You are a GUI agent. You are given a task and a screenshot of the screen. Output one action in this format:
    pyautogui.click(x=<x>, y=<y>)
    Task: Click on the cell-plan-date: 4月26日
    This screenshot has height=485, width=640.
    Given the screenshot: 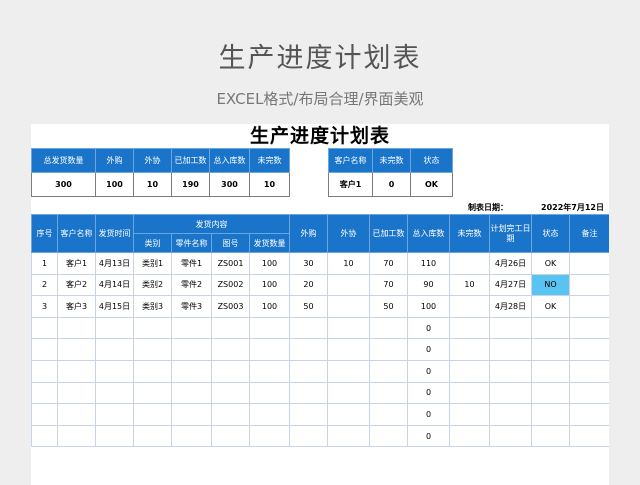 What is the action you would take?
    pyautogui.click(x=510, y=263)
    